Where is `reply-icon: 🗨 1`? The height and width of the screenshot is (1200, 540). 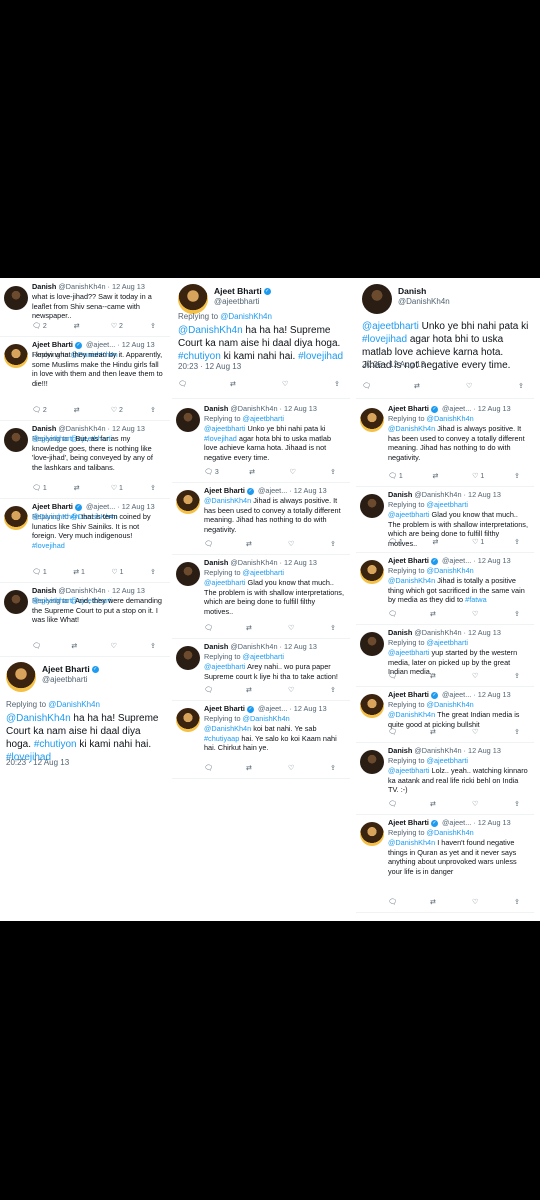 reply-icon: 🗨 1 is located at coordinates (39, 573).